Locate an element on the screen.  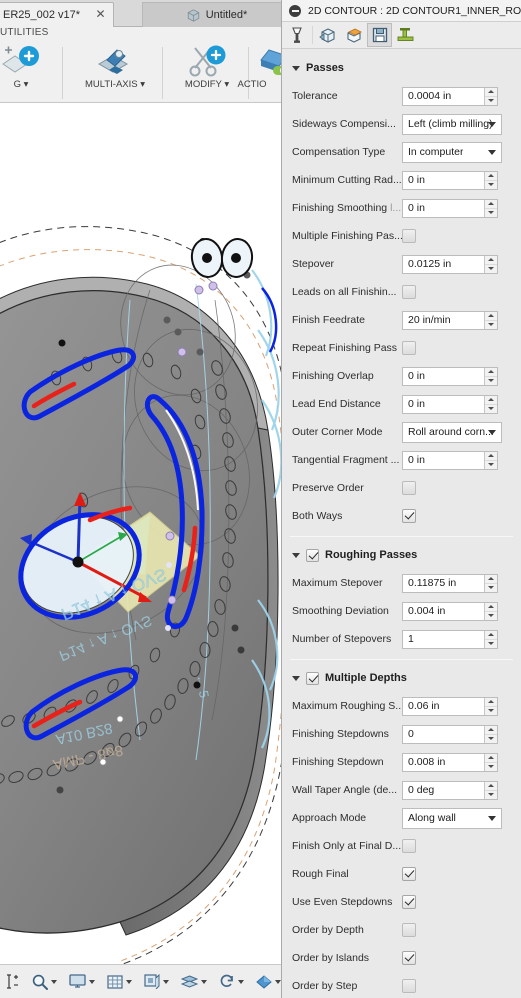
spinner-input-finish-feedrate: 20 in/min is located at coordinates (450, 320).